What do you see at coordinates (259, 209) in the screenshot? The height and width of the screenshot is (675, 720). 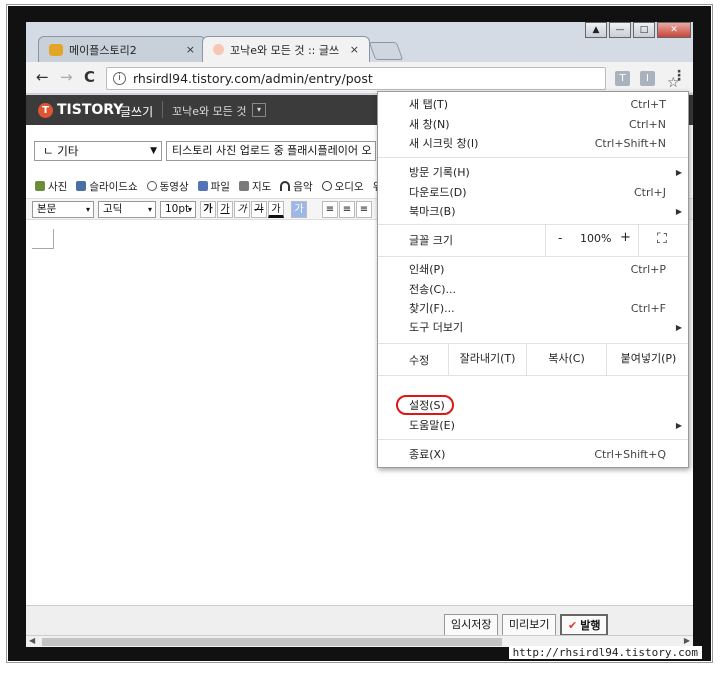 I see `strikethrough-button: 가` at bounding box center [259, 209].